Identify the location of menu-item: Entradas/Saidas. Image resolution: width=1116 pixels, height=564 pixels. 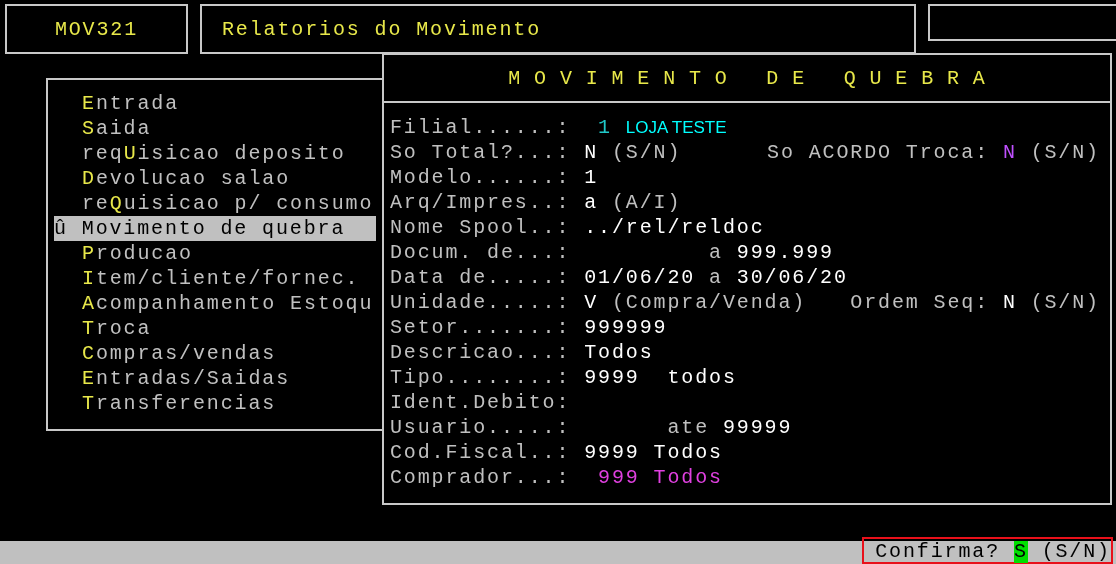
(215, 378).